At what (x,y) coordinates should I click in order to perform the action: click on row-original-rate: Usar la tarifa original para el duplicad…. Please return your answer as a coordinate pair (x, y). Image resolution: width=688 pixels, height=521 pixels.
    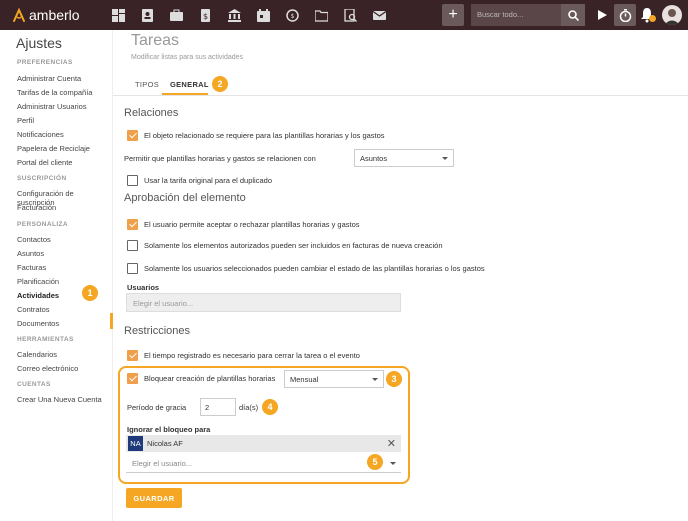
    Looking at the image, I should click on (199, 180).